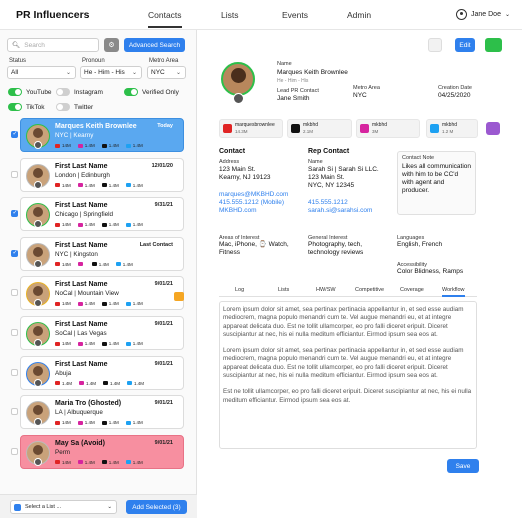 The height and width of the screenshot is (518, 522). I want to click on nav-tab-contacts: Contacts, so click(165, 19).